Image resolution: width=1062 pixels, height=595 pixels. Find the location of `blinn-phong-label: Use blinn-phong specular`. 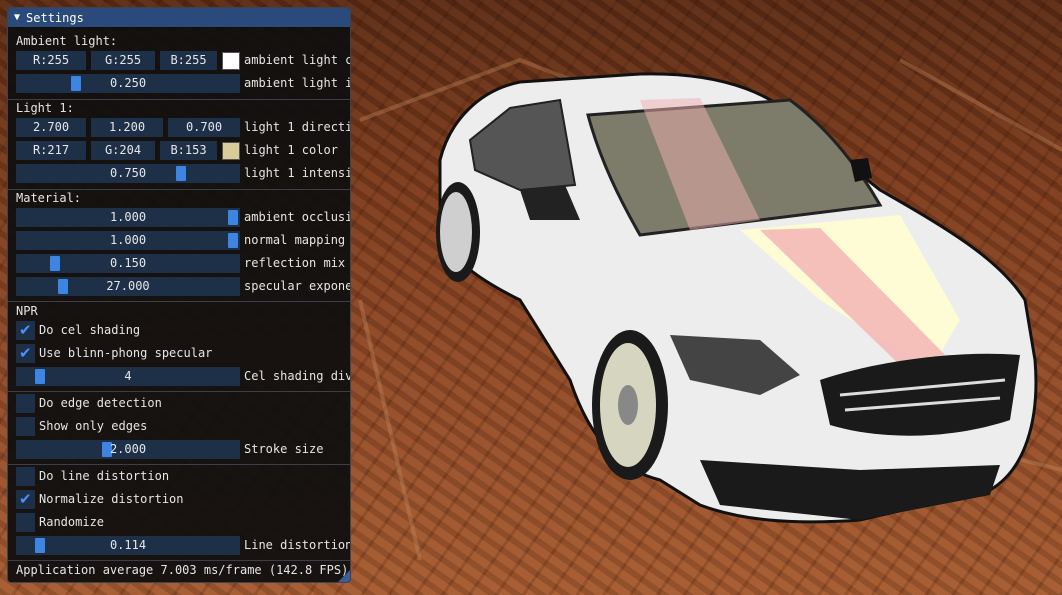

blinn-phong-label: Use blinn-phong specular is located at coordinates (126, 353).